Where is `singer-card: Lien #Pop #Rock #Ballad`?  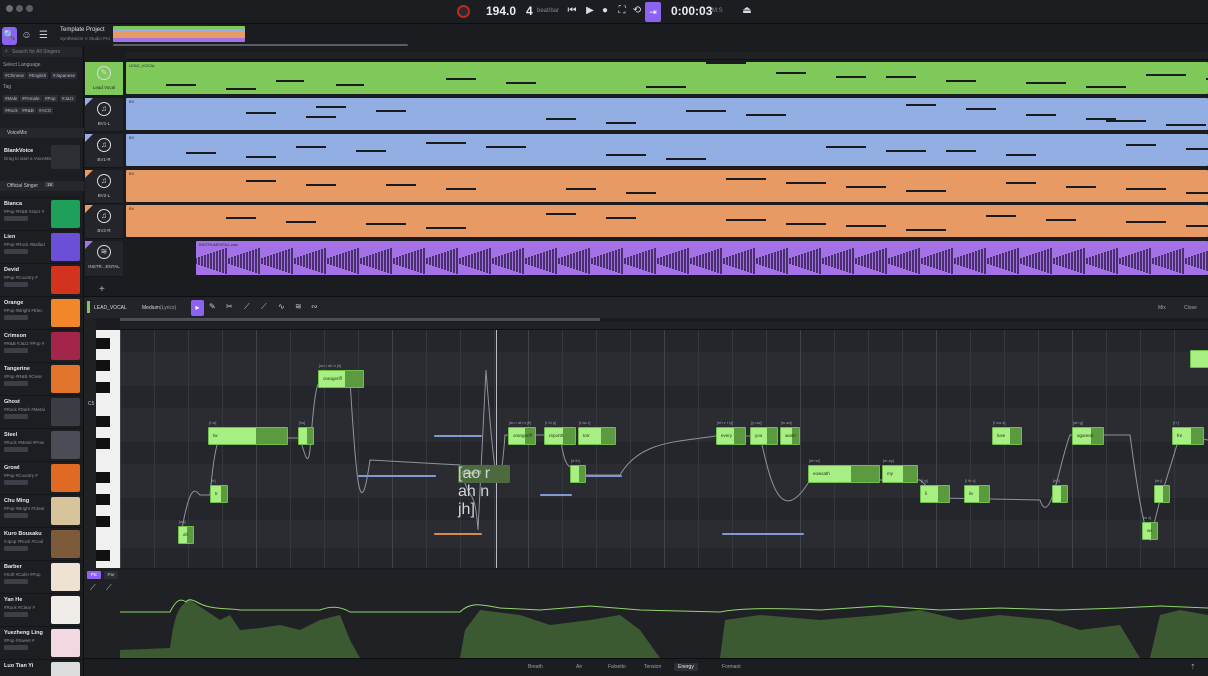 singer-card: Lien #Pop #Rock #Ballad is located at coordinates (42, 246).